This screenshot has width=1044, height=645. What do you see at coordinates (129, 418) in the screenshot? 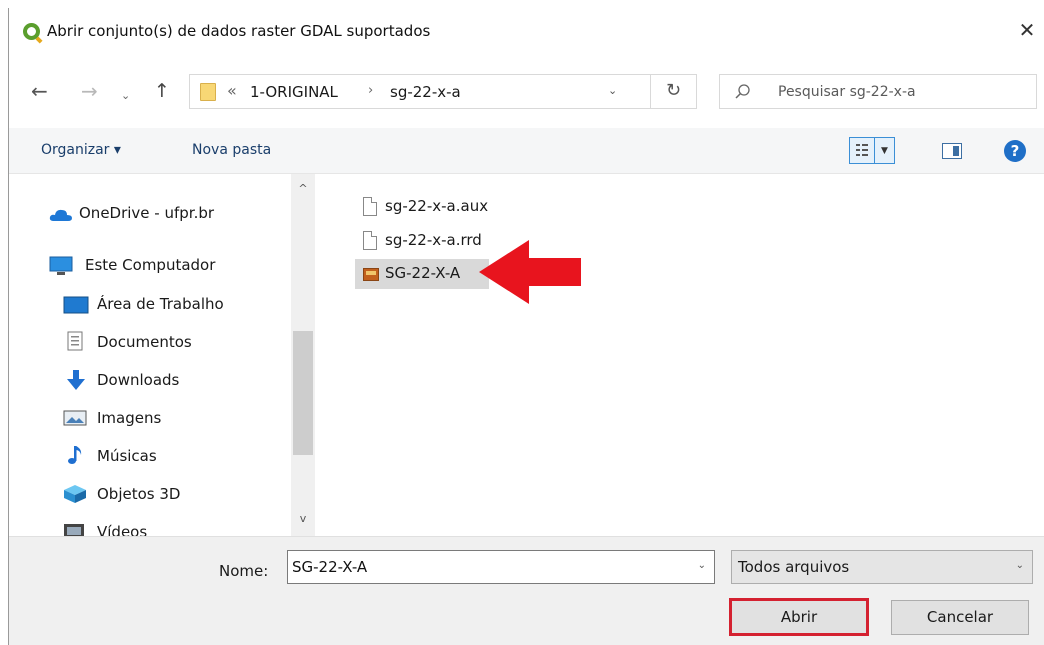
I see `sidebar-item-label: Imagens` at bounding box center [129, 418].